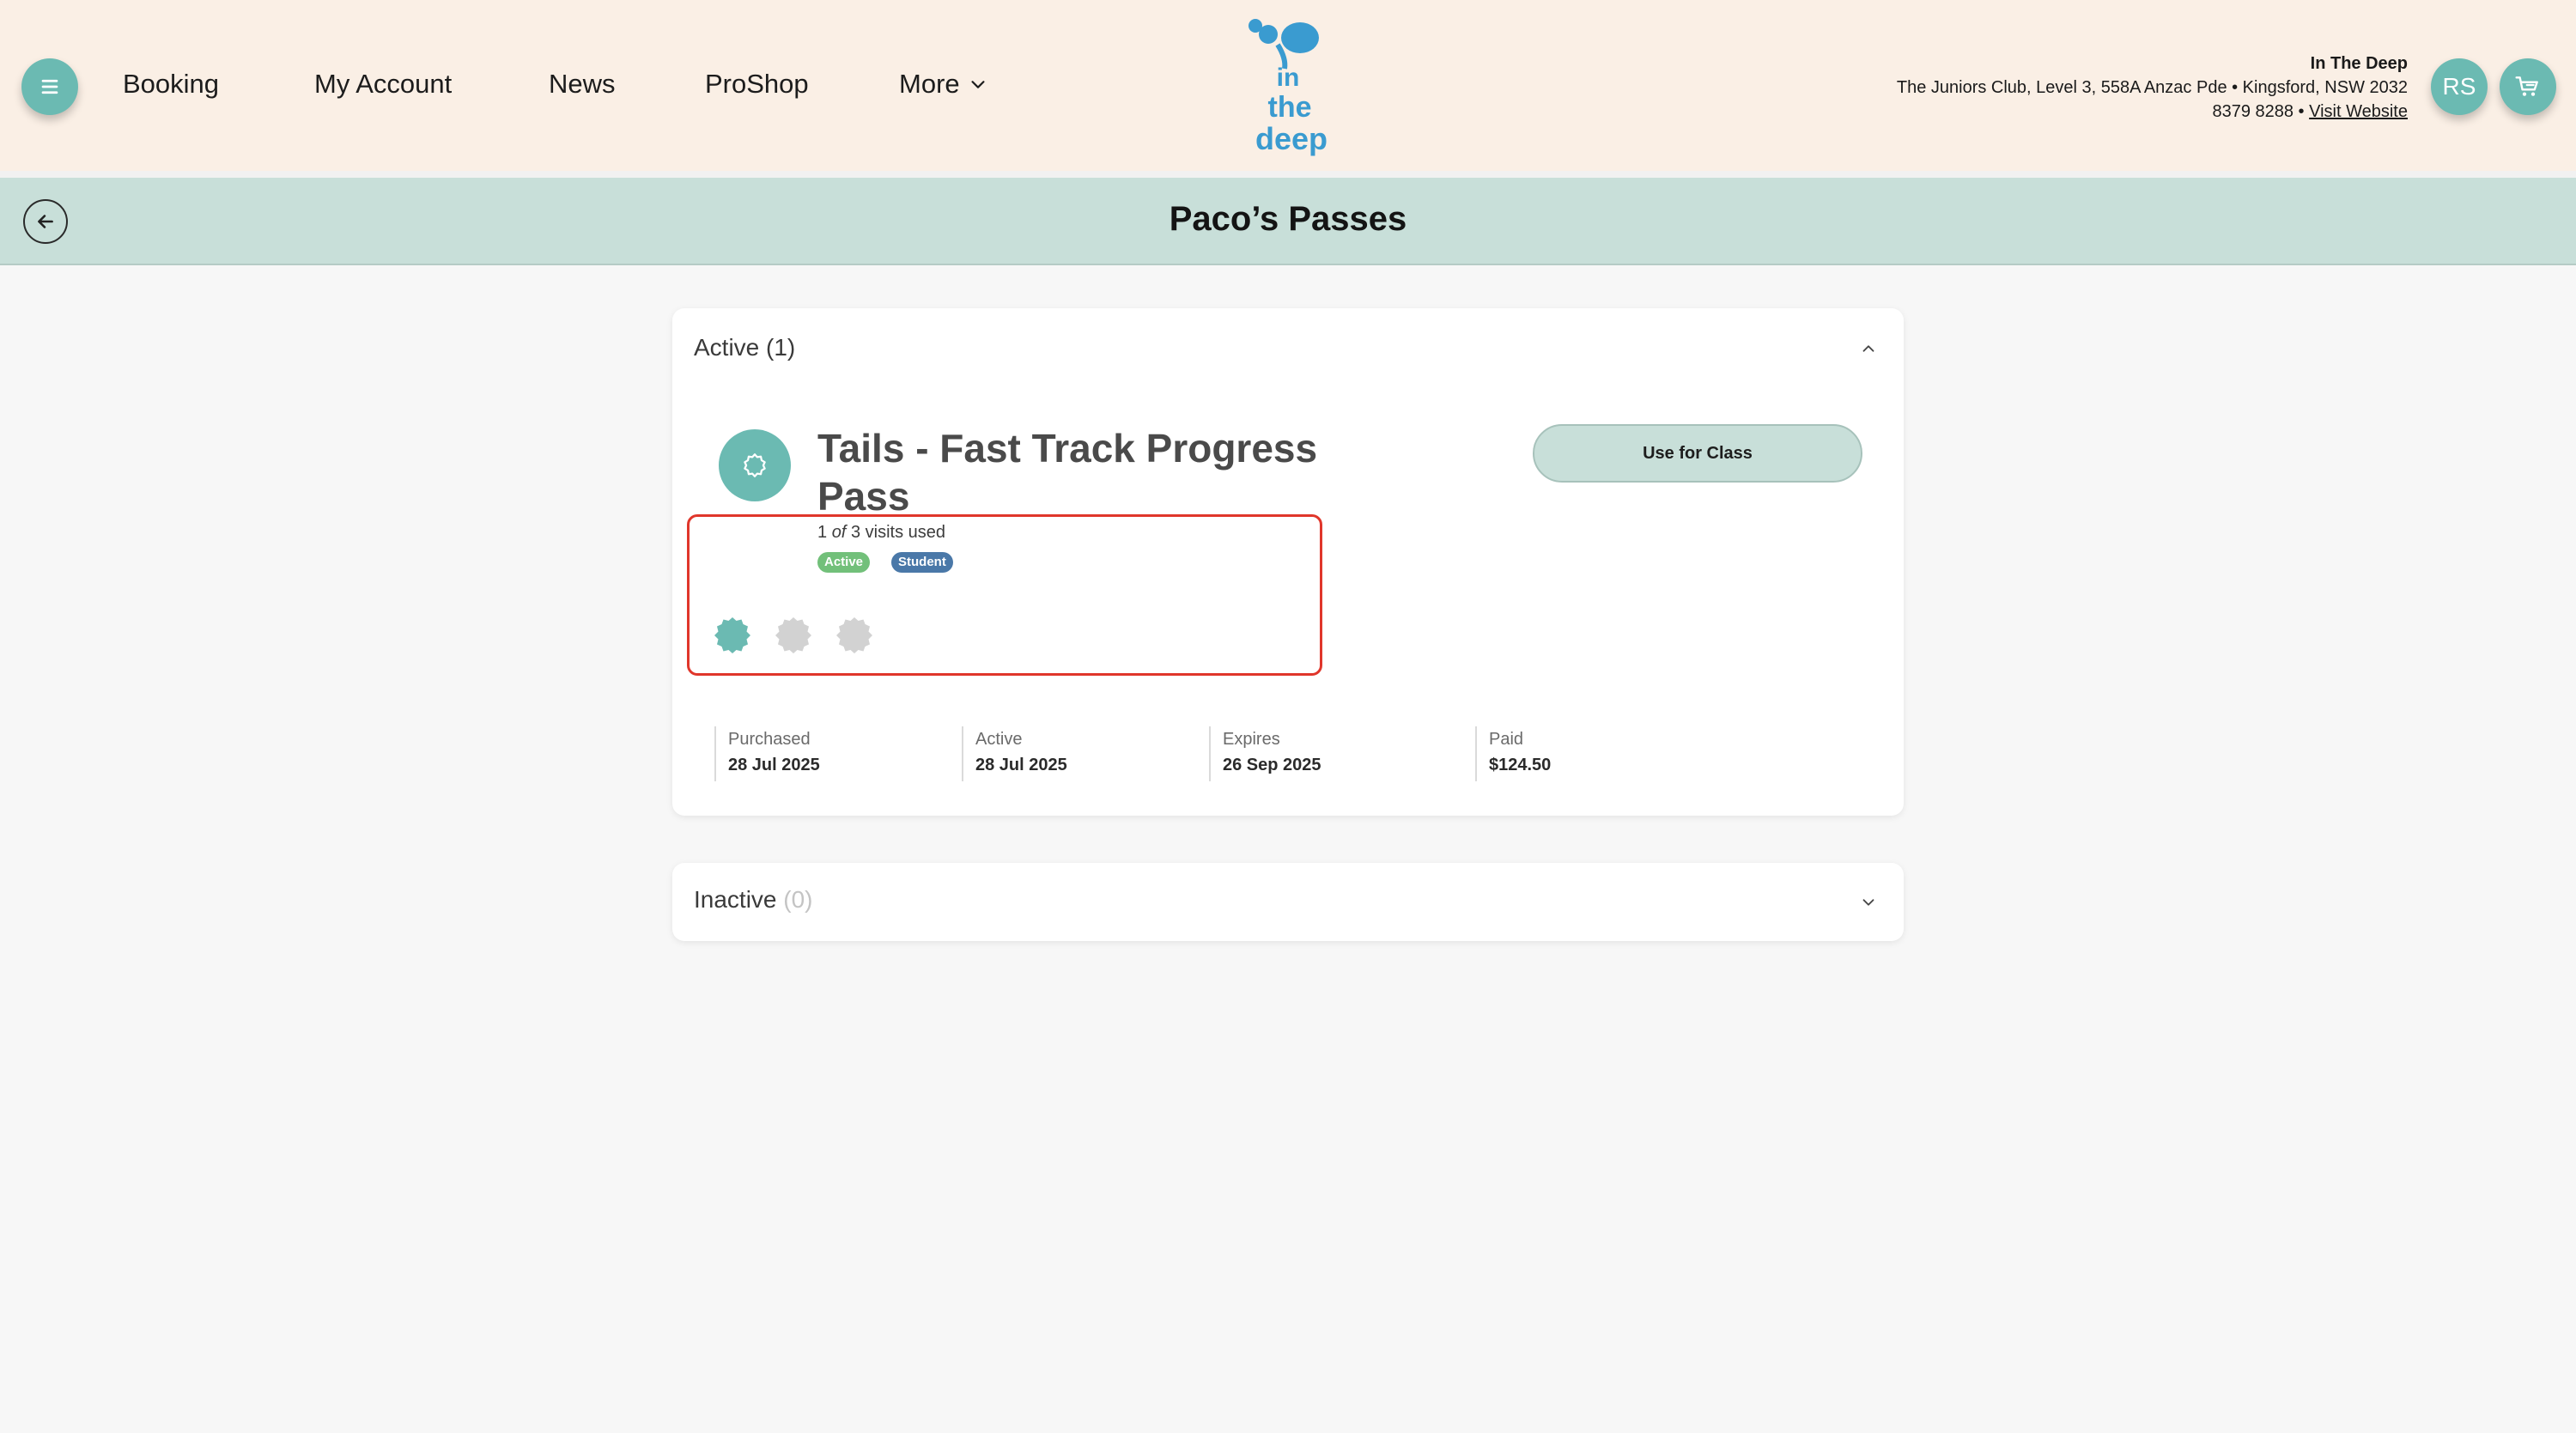 This screenshot has height=1433, width=2576. Describe the element at coordinates (999, 739) in the screenshot. I see `detail-label: Active` at that location.